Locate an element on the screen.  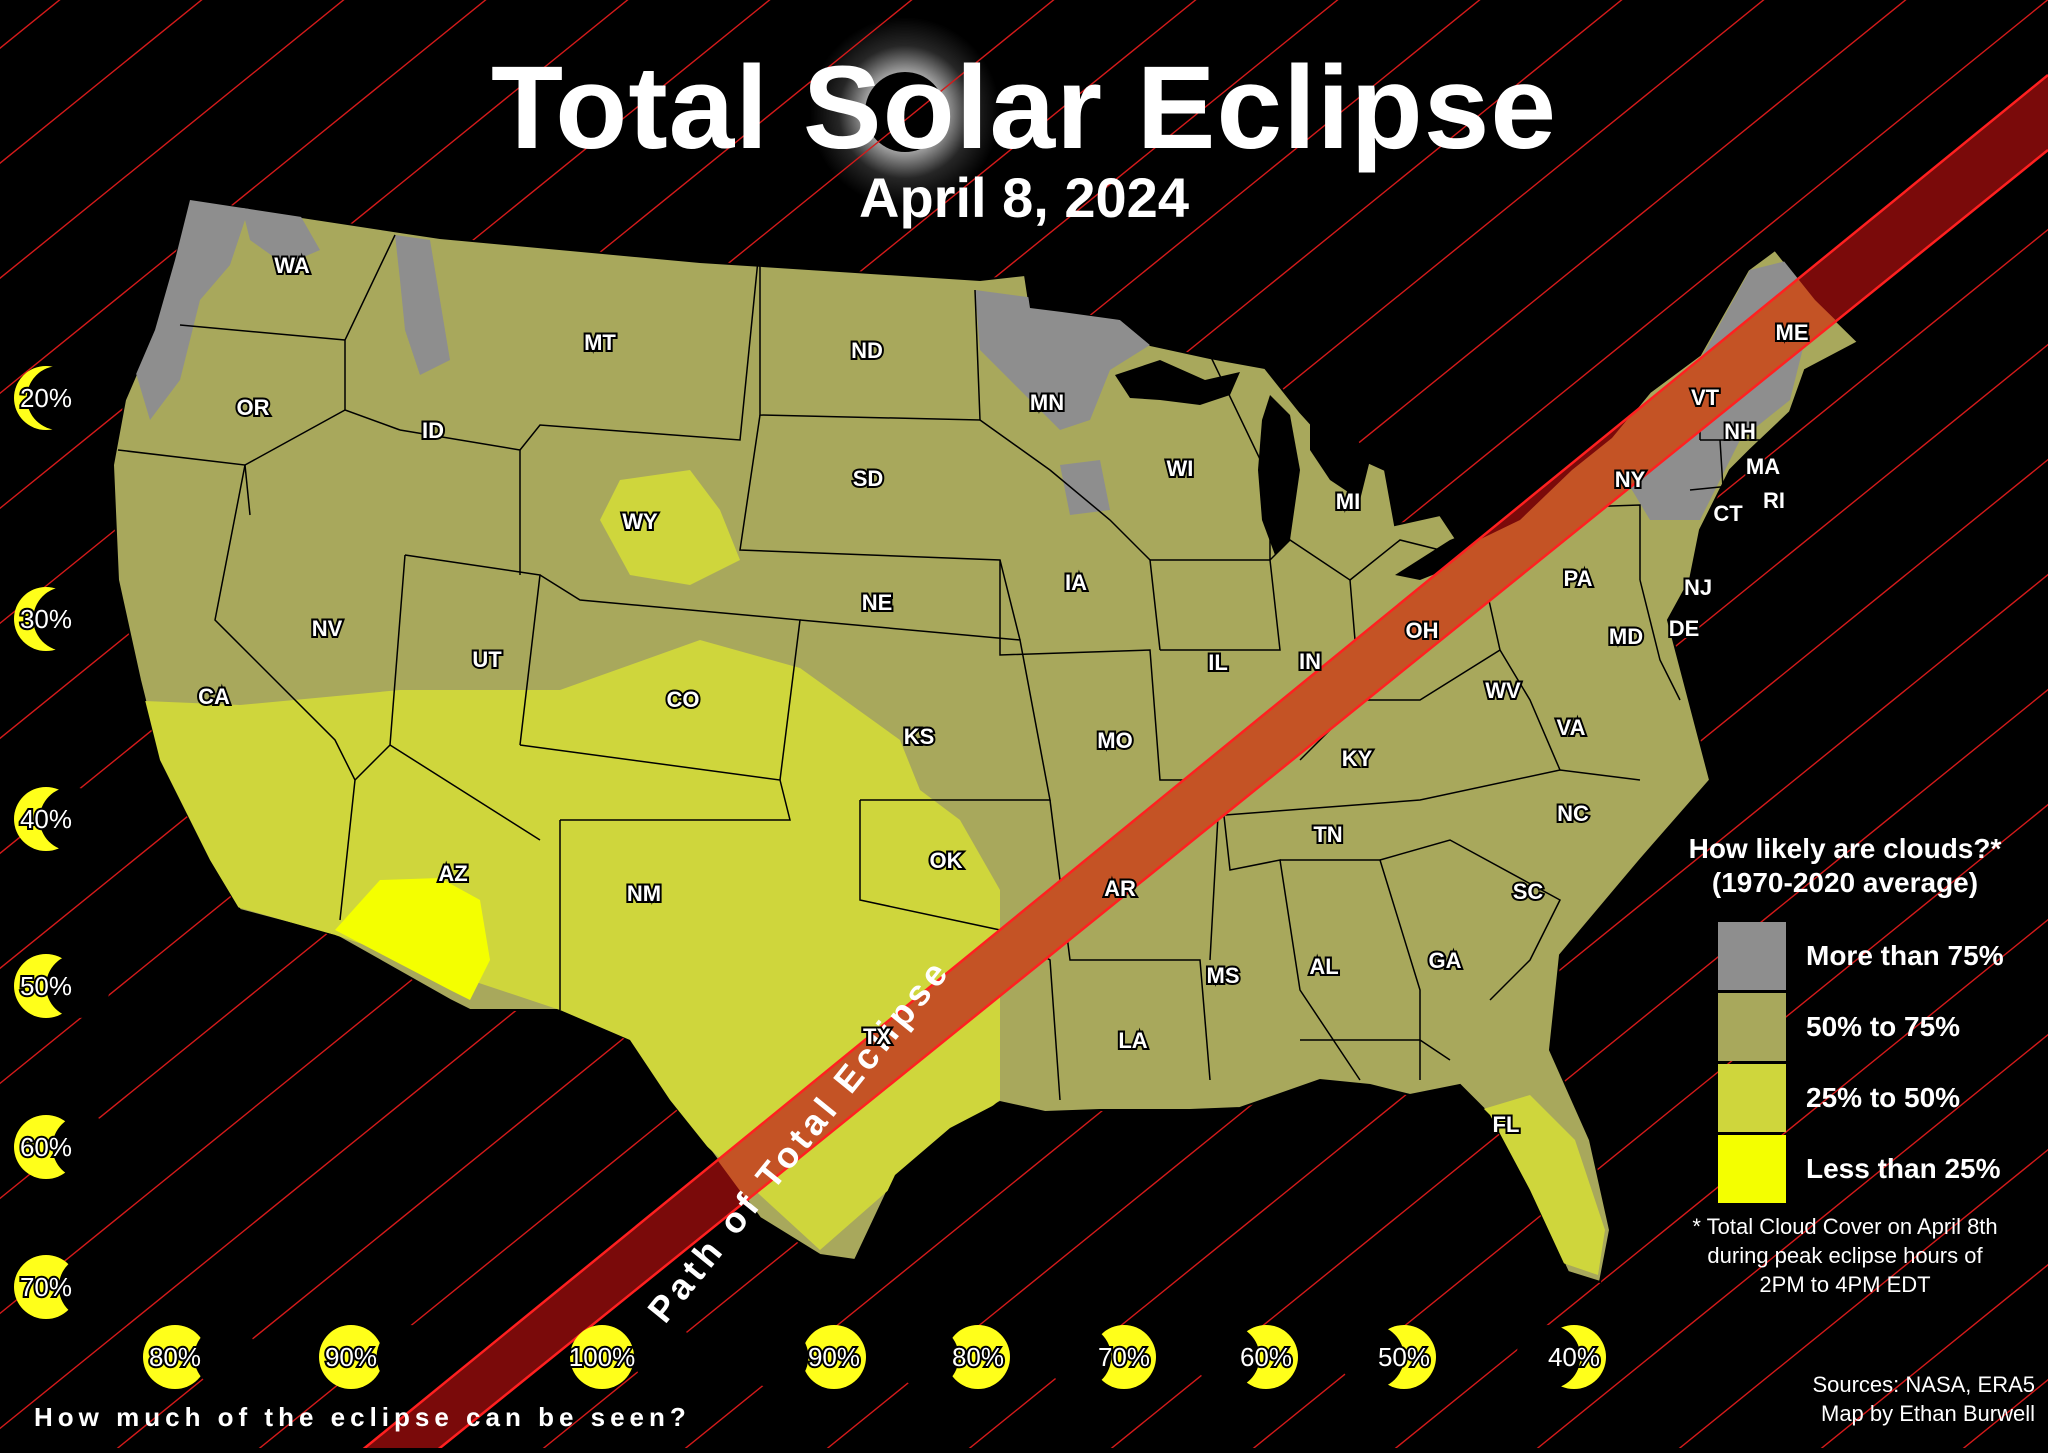
state-label: NJ is located at coordinates (1698, 587).